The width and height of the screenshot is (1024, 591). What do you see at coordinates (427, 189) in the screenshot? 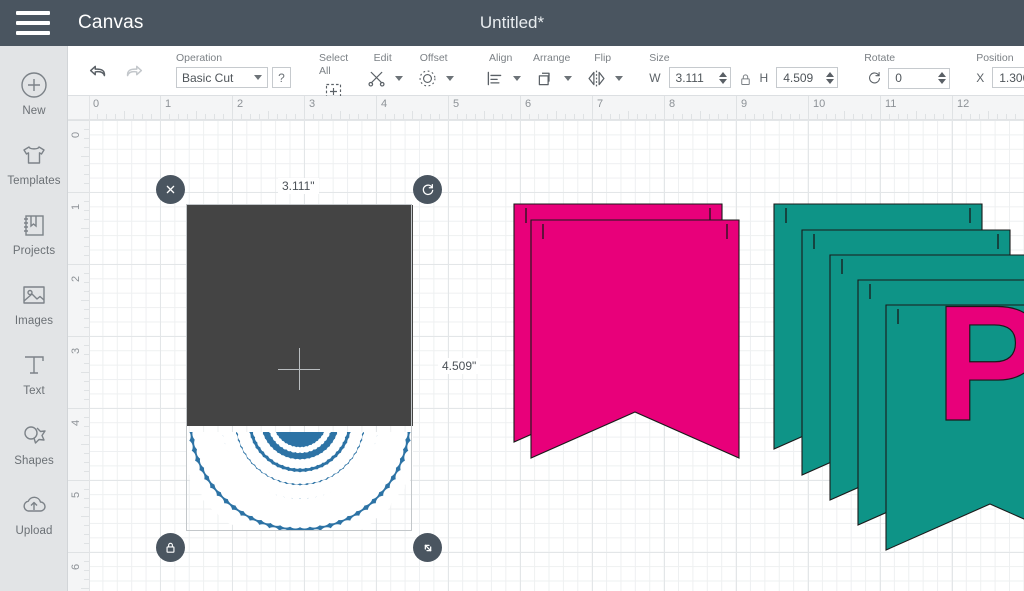
I see `rotate-handle-button` at bounding box center [427, 189].